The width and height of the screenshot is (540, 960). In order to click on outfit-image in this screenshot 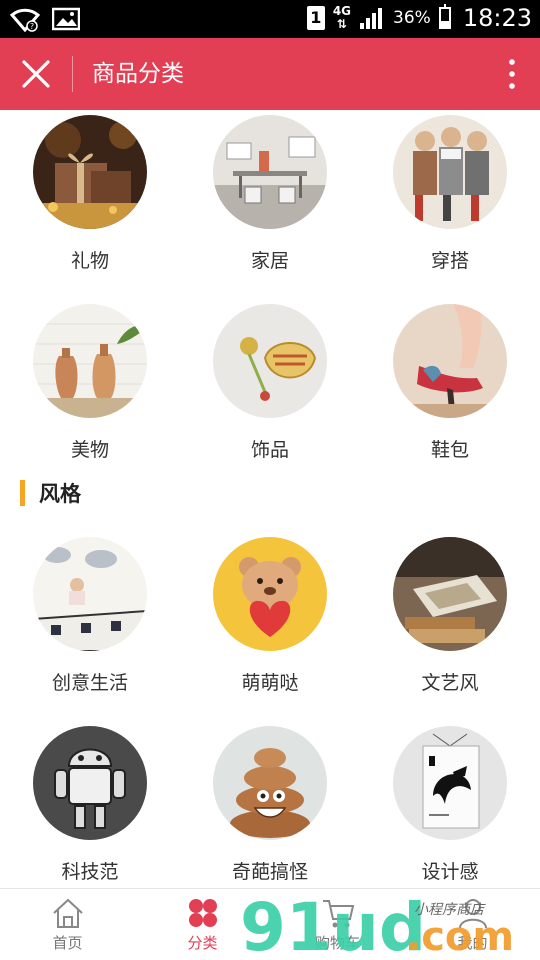, I will do `click(450, 172)`.